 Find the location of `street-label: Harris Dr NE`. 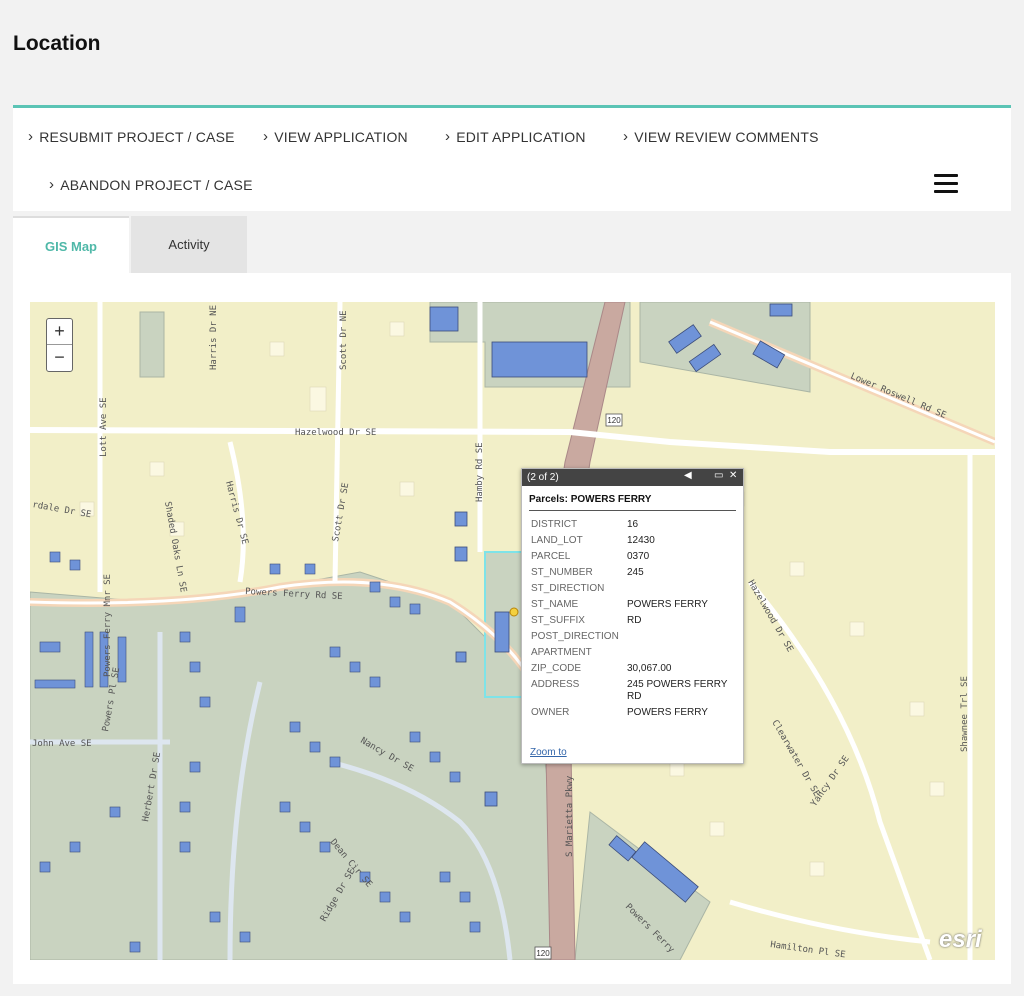

street-label: Harris Dr NE is located at coordinates (214, 337).